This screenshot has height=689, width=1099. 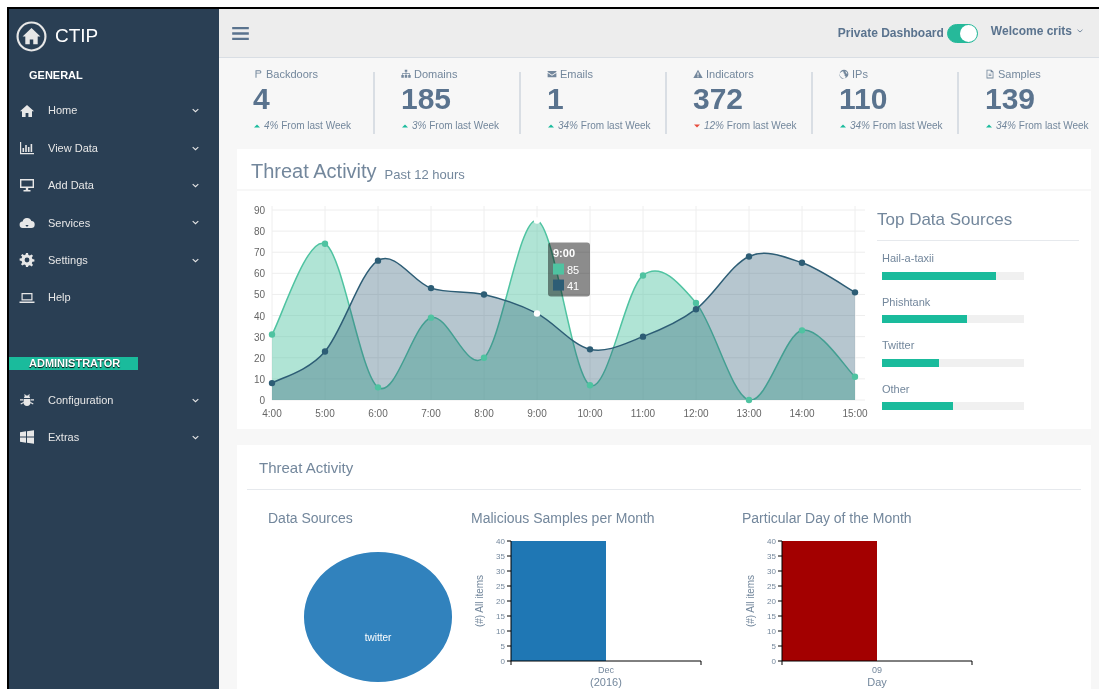 What do you see at coordinates (749, 413) in the screenshot?
I see `tick-label: 13:00` at bounding box center [749, 413].